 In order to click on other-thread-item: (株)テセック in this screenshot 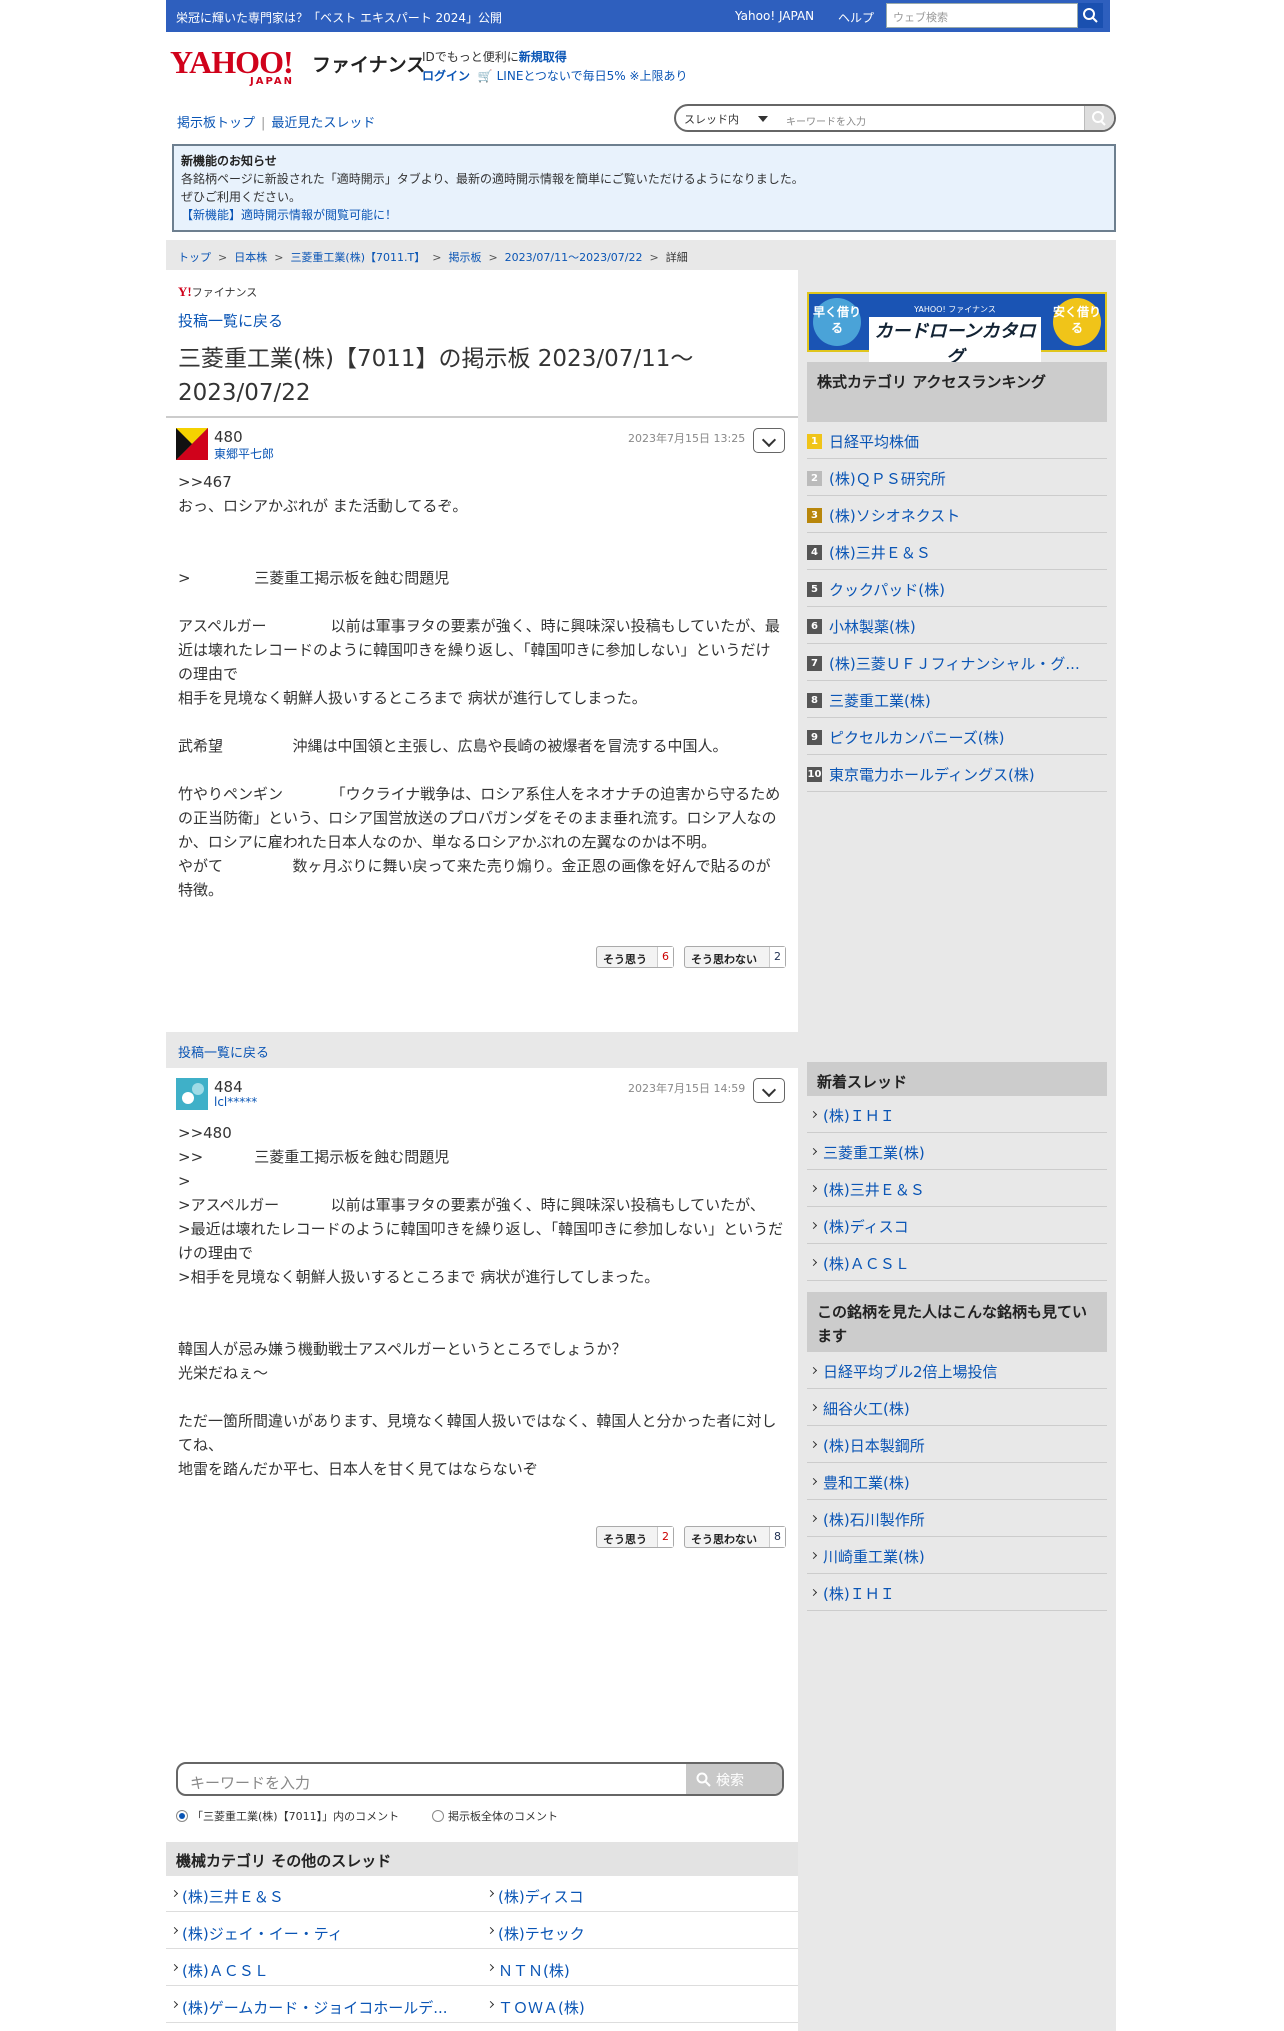, I will do `click(640, 1931)`.